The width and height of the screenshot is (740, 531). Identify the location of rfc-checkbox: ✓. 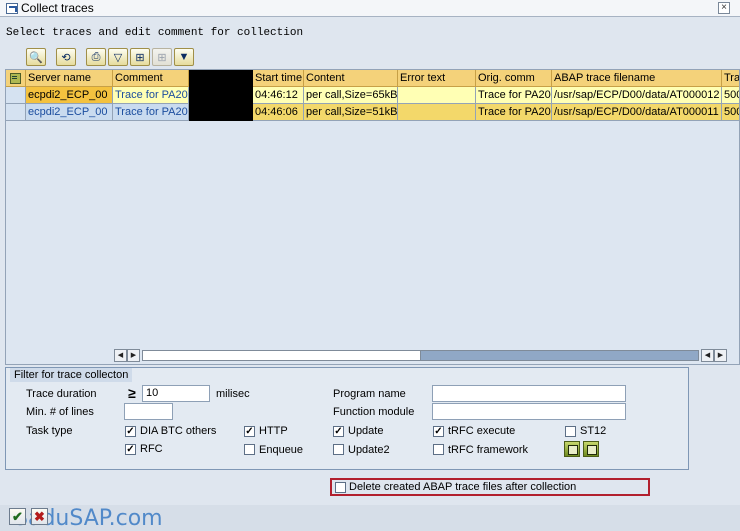
(130, 449).